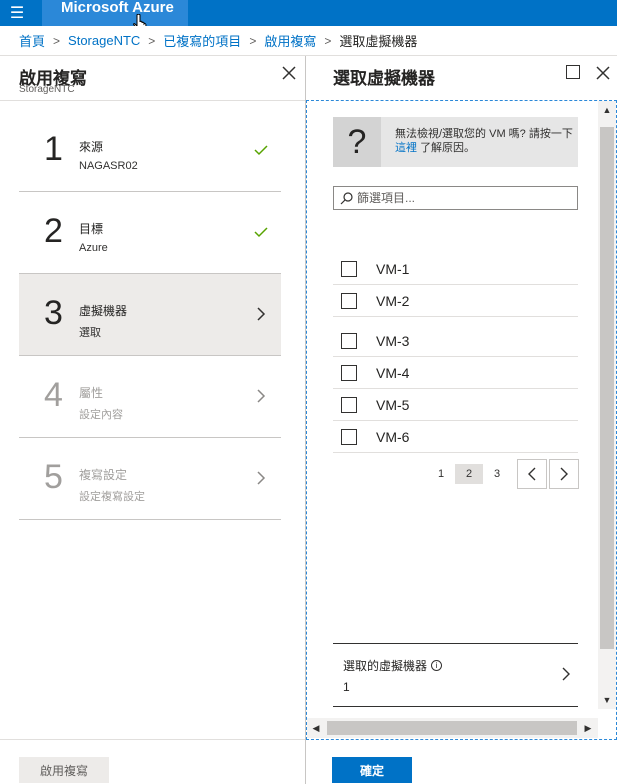 The width and height of the screenshot is (617, 784). Describe the element at coordinates (378, 41) in the screenshot. I see `breadcrumb-current: 選取虛擬機器` at that location.